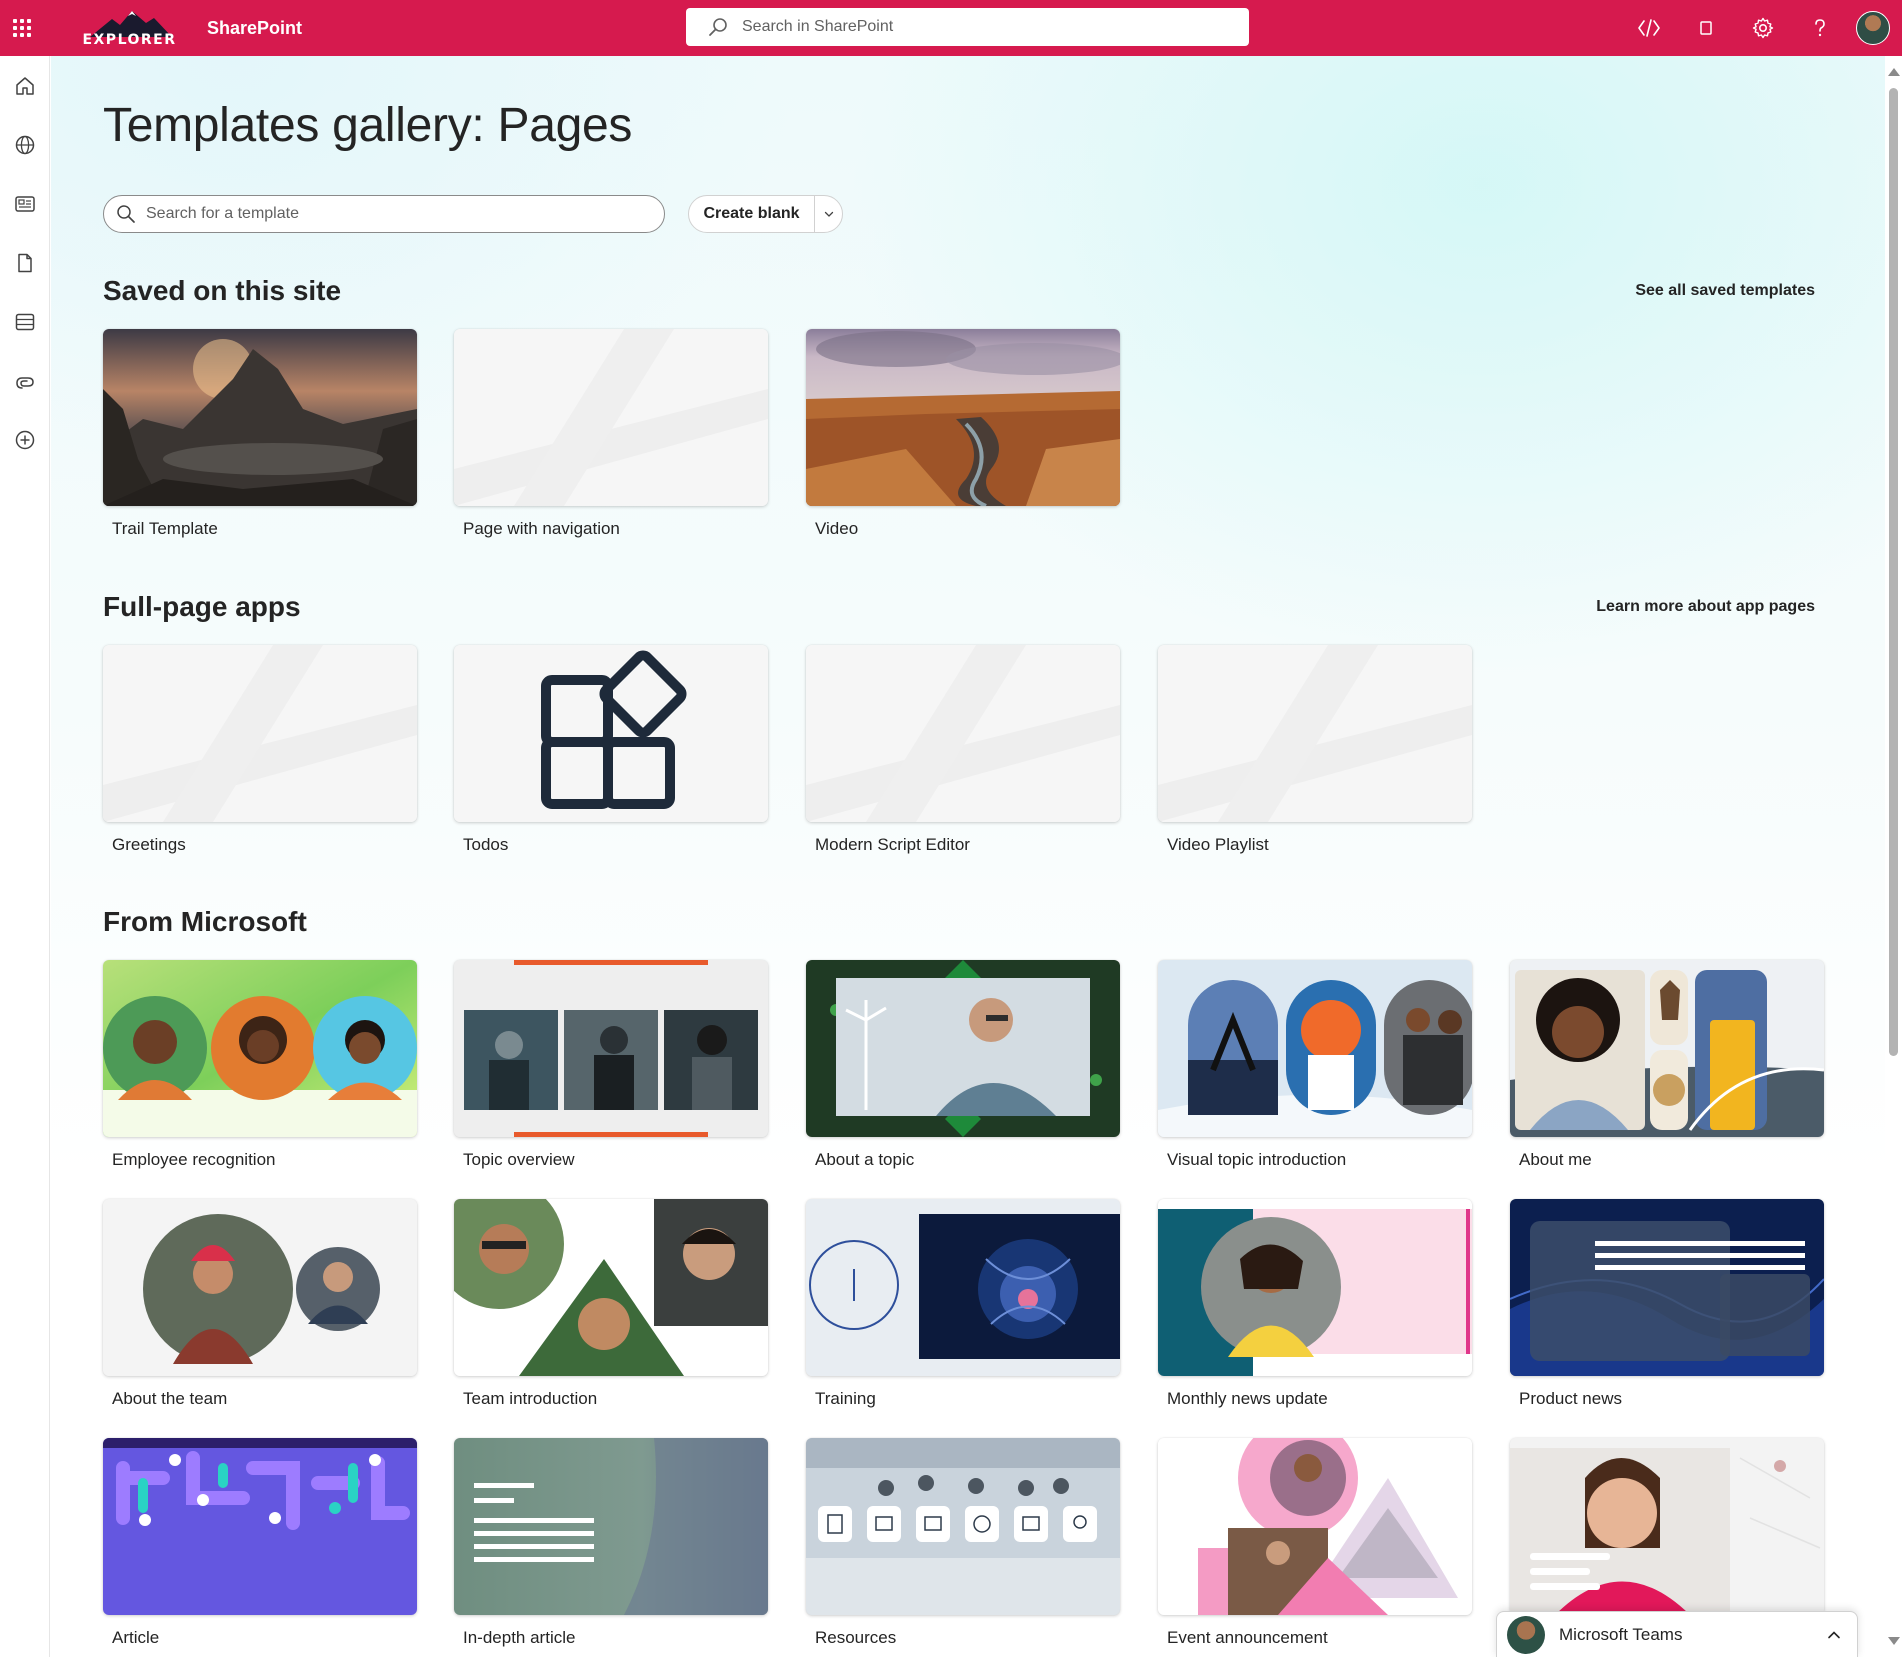 The image size is (1902, 1657). Describe the element at coordinates (202, 606) in the screenshot. I see `section-title-apps: Full-page apps` at that location.